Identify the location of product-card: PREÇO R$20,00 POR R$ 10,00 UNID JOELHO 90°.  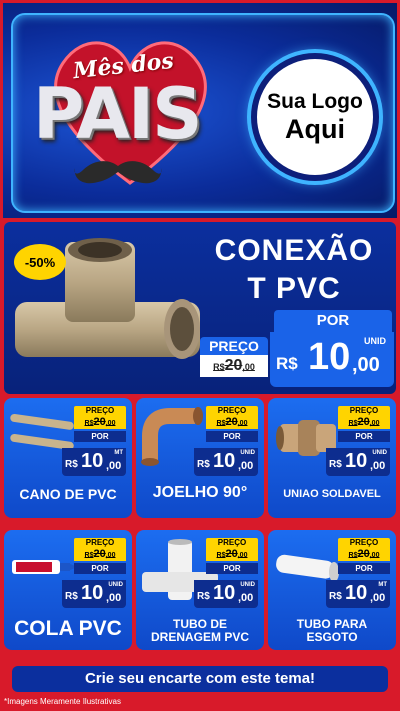
(200, 458).